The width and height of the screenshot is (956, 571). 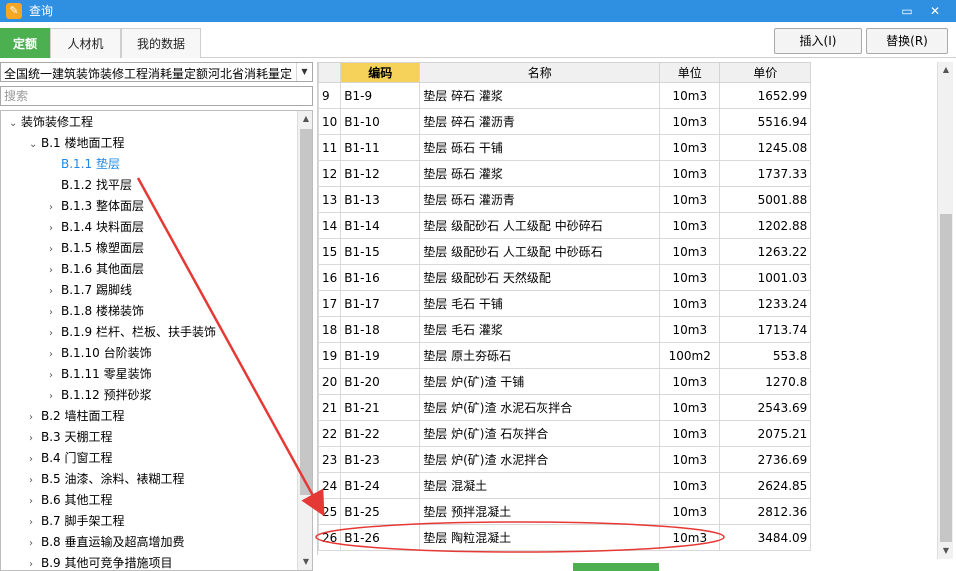 What do you see at coordinates (132, 332) in the screenshot?
I see `tree-item: › B.1.9 栏杆、栏板、扶手装饰` at bounding box center [132, 332].